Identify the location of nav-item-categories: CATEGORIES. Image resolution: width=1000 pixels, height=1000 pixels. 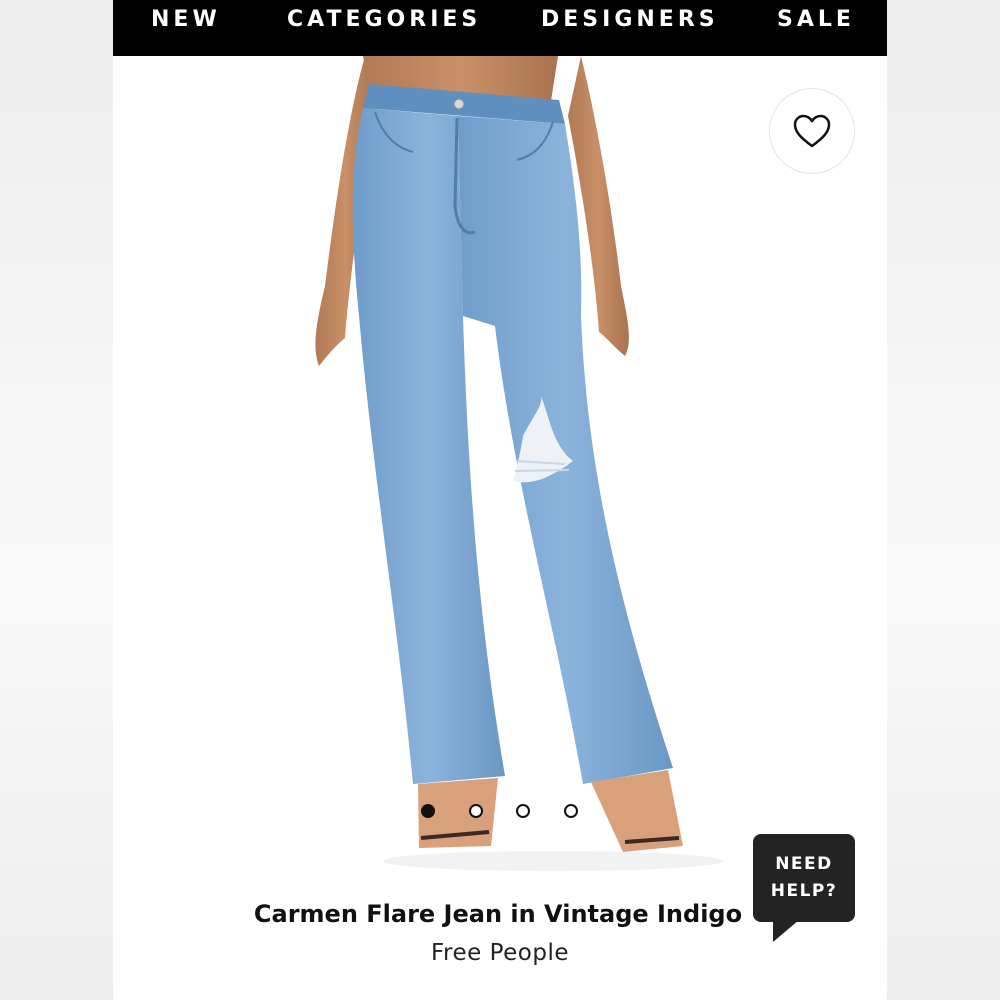
(384, 20).